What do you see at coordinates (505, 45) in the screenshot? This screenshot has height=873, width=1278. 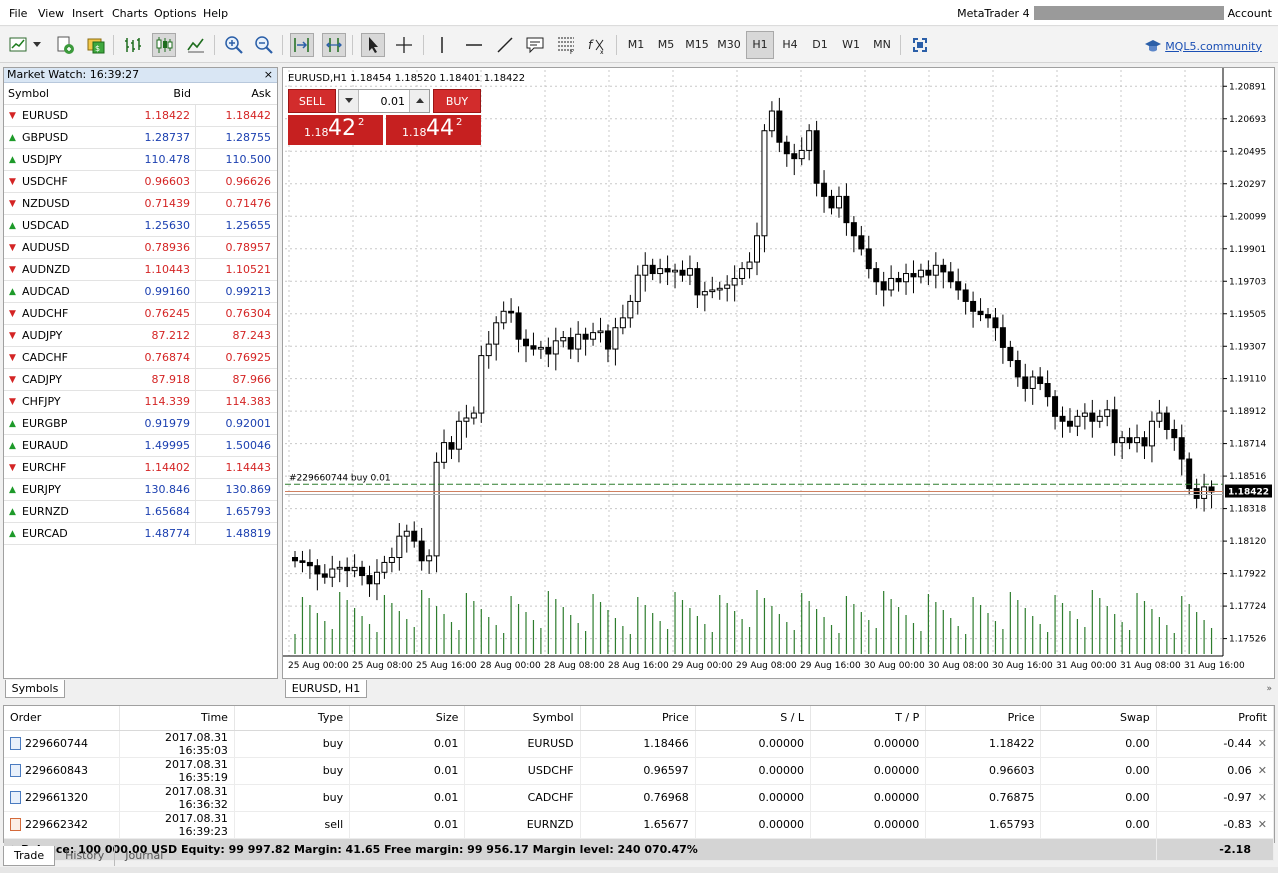 I see `trend-line-icon` at bounding box center [505, 45].